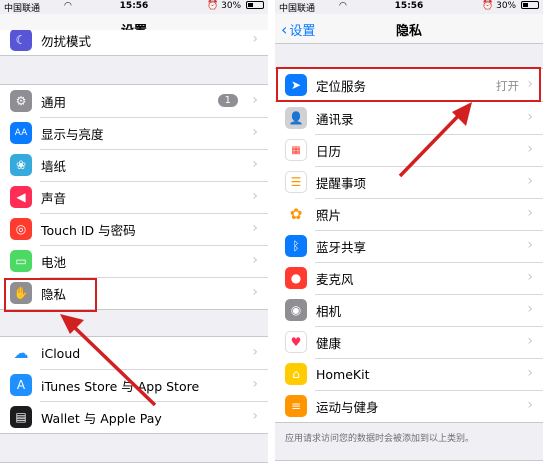  Describe the element at coordinates (21, 40) in the screenshot. I see `moon-icon: ☾` at that location.